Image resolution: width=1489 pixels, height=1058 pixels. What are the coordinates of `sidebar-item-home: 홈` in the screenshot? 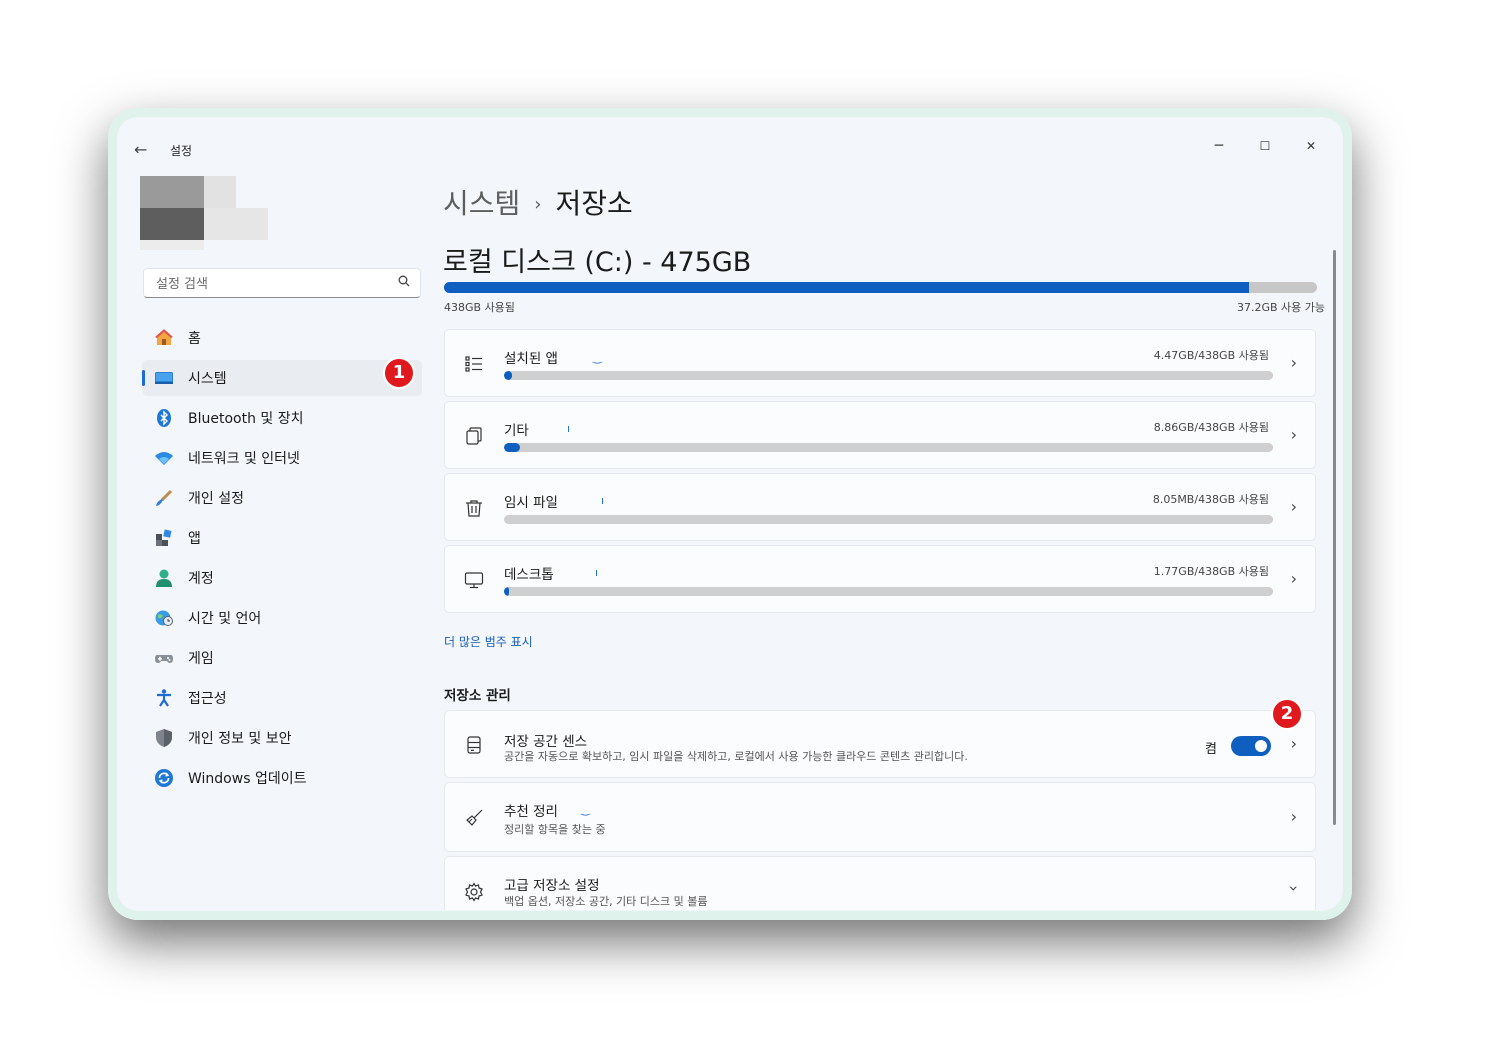 It's located at (282, 338).